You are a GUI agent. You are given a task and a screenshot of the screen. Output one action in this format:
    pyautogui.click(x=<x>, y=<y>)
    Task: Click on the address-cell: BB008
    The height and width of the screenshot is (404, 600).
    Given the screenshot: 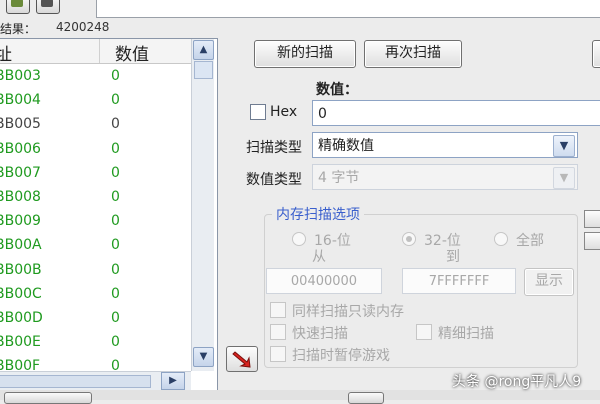 What is the action you would take?
    pyautogui.click(x=20, y=196)
    